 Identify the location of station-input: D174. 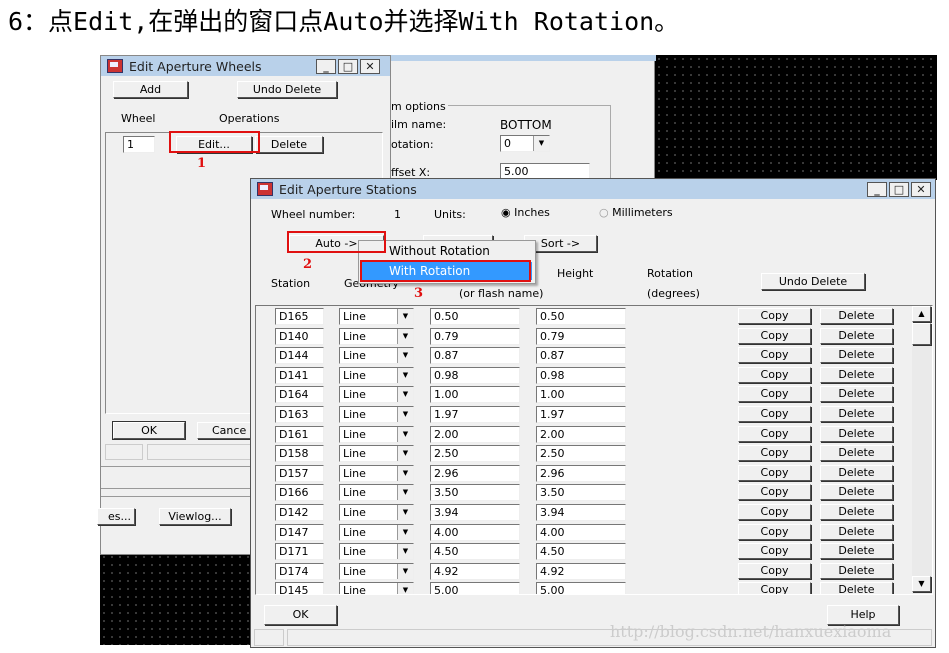
(299, 571).